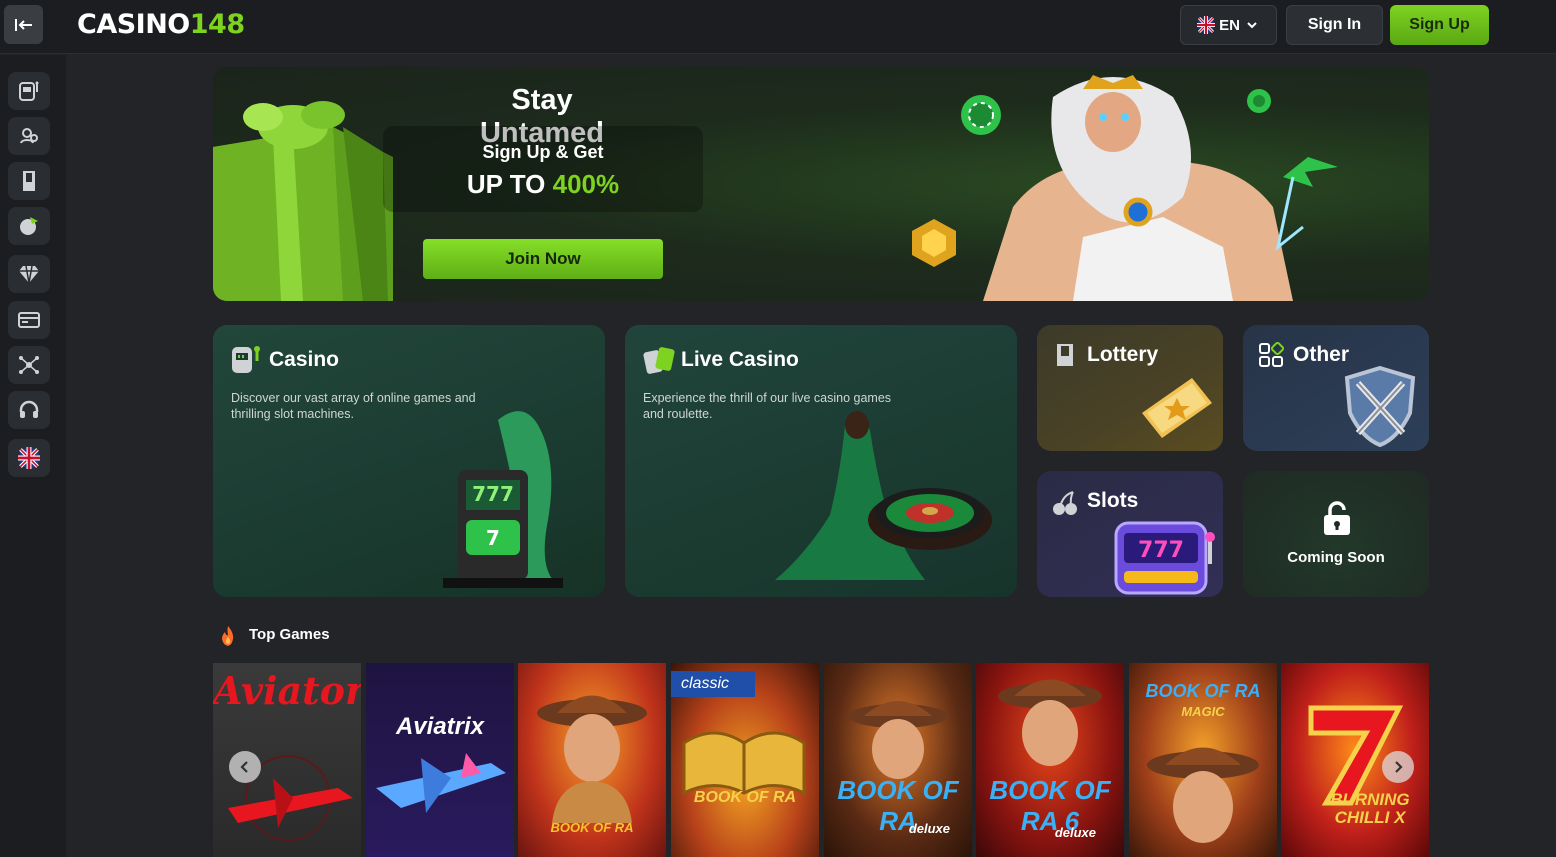 Image resolution: width=1556 pixels, height=857 pixels. Describe the element at coordinates (287, 690) in the screenshot. I see `game-title: Aviator` at that location.